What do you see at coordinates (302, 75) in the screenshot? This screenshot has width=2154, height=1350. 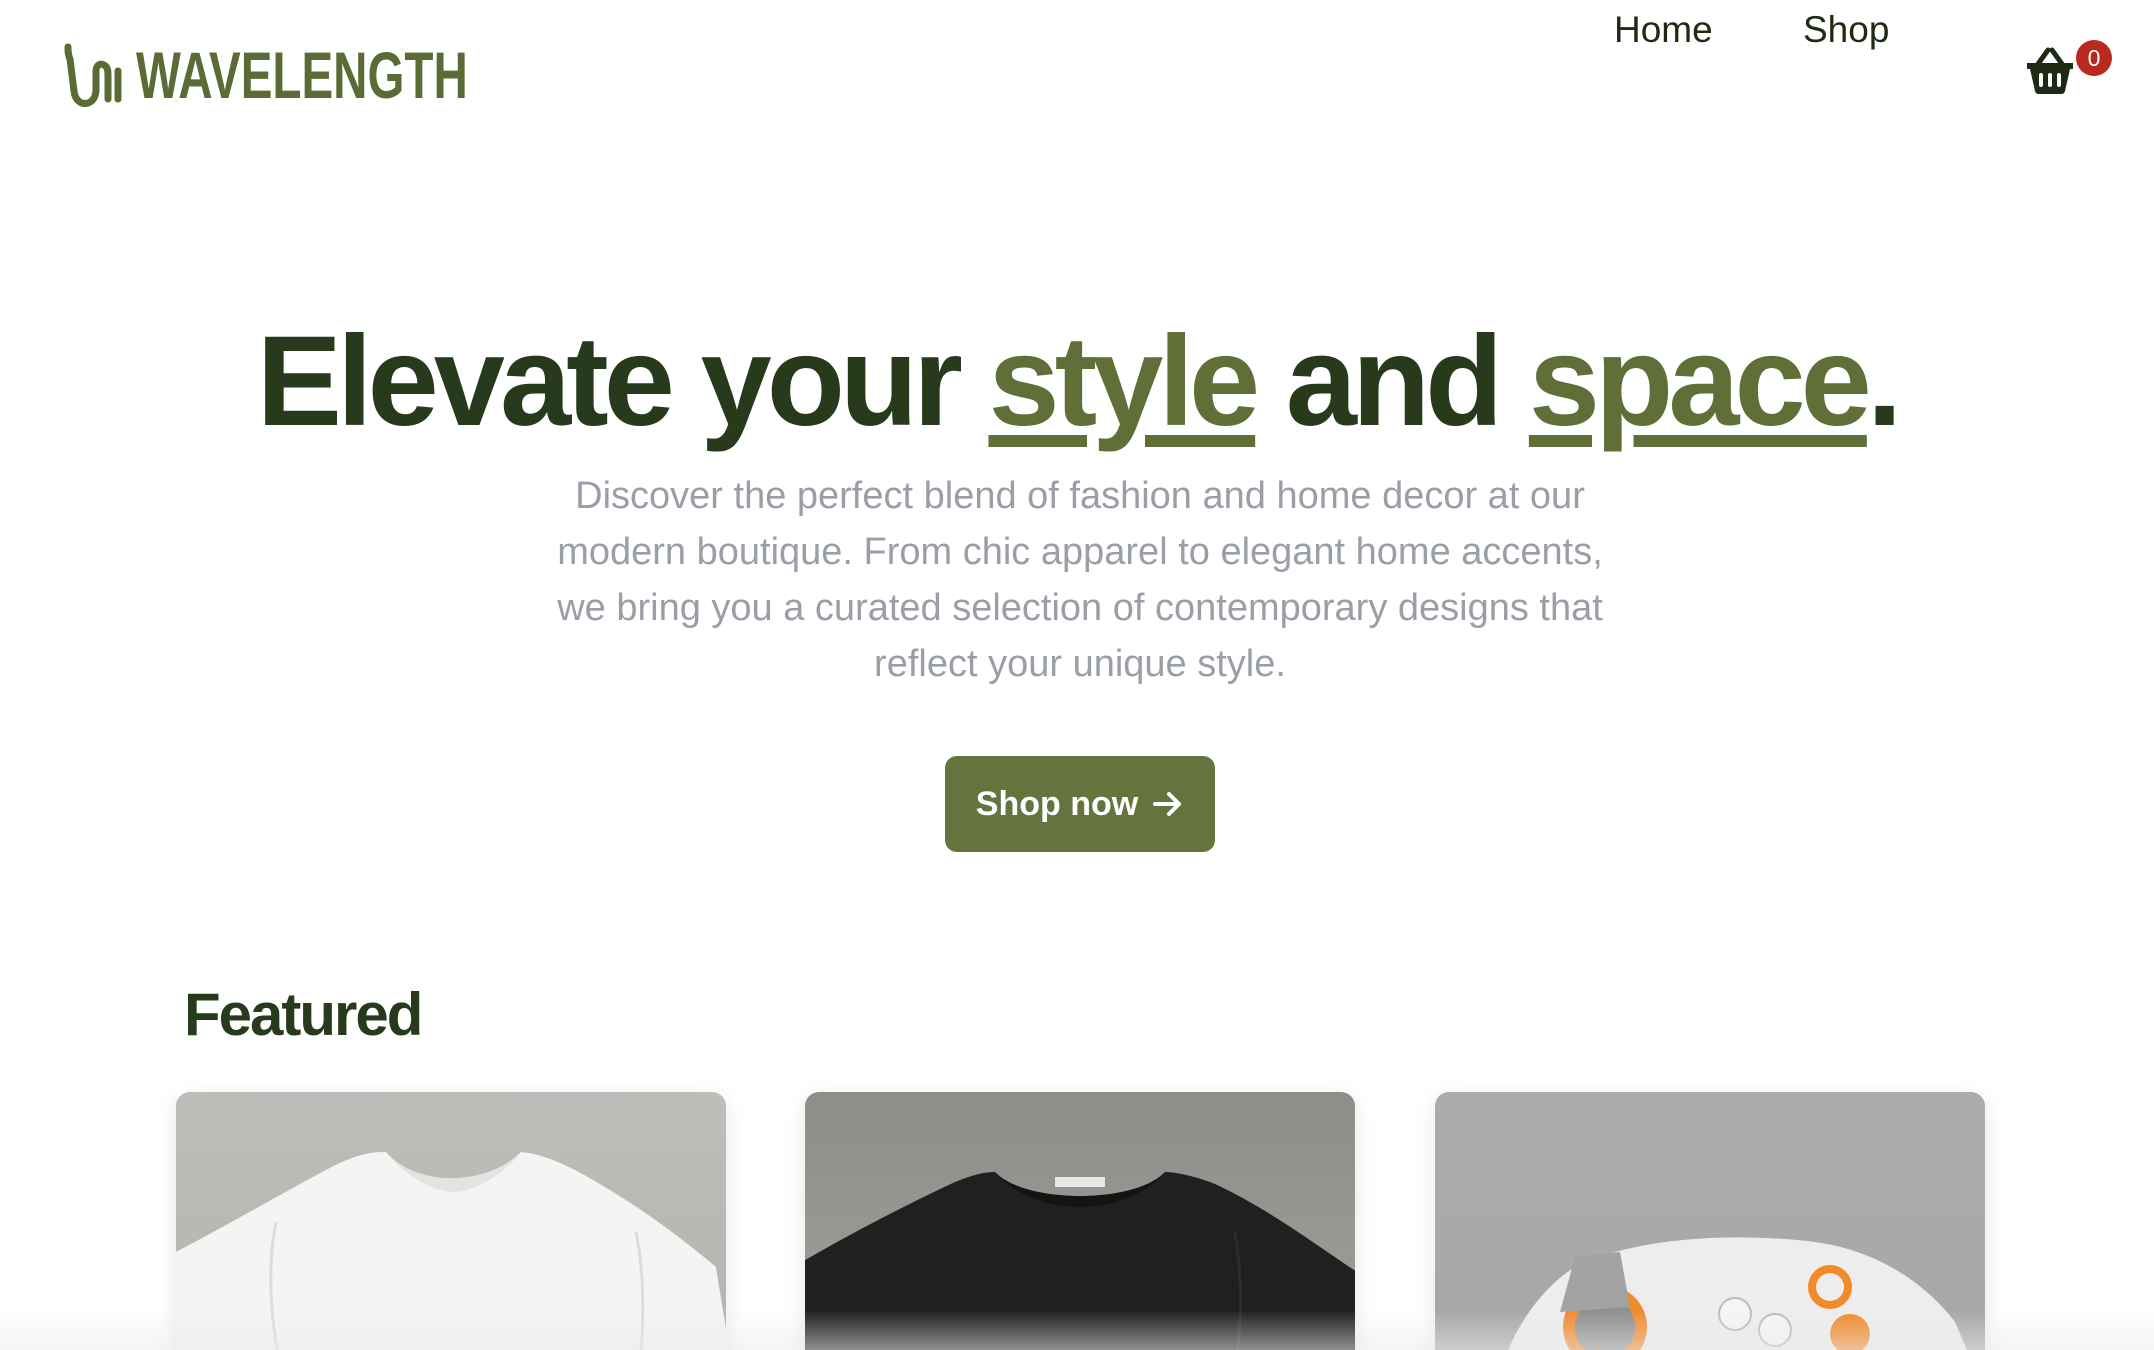 I see `brand-name: WAVELENGTH` at bounding box center [302, 75].